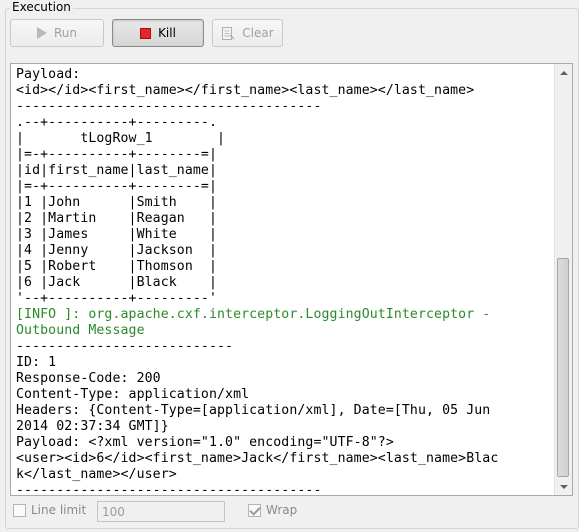 Image resolution: width=579 pixels, height=532 pixels. I want to click on console-line: |5 |Robert |Thomson |, so click(116, 266).